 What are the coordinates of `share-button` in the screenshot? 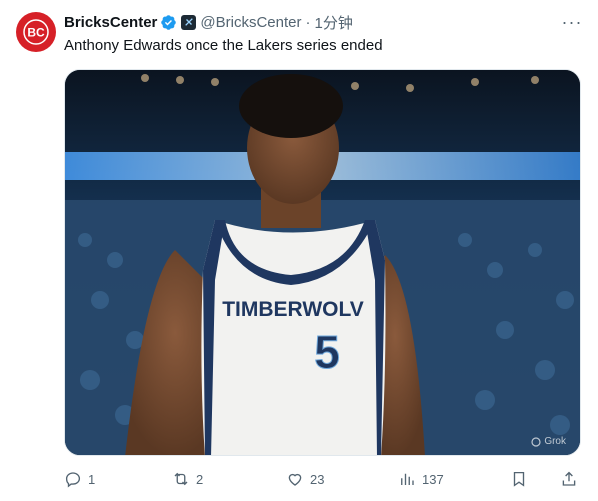 It's located at (569, 479).